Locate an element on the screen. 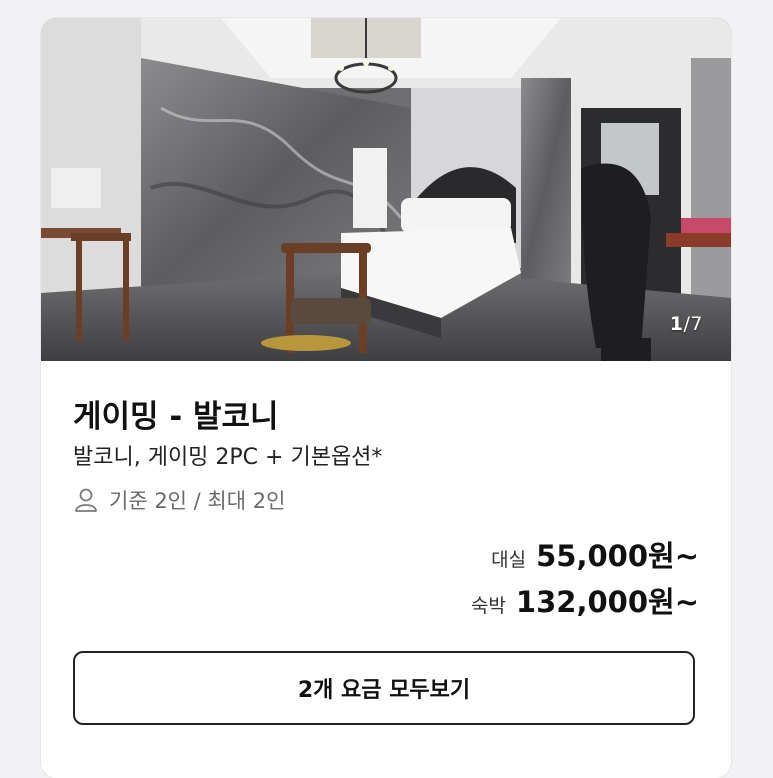  person-icon is located at coordinates (86, 500).